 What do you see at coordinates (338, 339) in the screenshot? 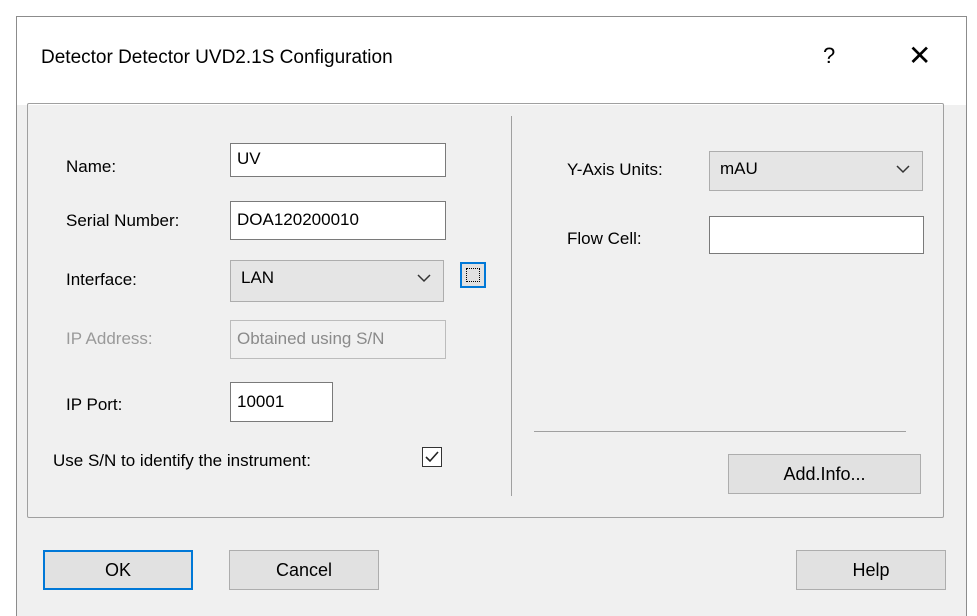
I see `ip-address-field: Obtained using S/N` at bounding box center [338, 339].